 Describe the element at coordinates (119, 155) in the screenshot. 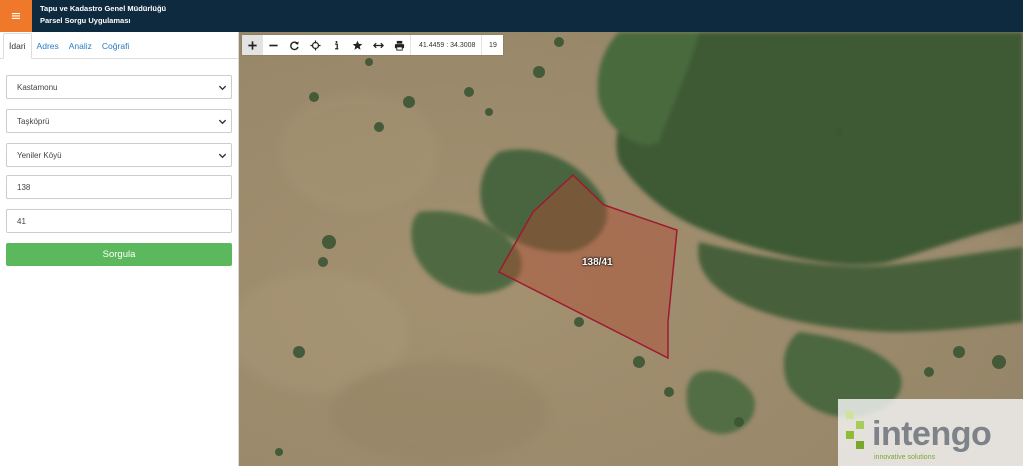

I see `mahalle-select: Yeniler Köyü` at that location.